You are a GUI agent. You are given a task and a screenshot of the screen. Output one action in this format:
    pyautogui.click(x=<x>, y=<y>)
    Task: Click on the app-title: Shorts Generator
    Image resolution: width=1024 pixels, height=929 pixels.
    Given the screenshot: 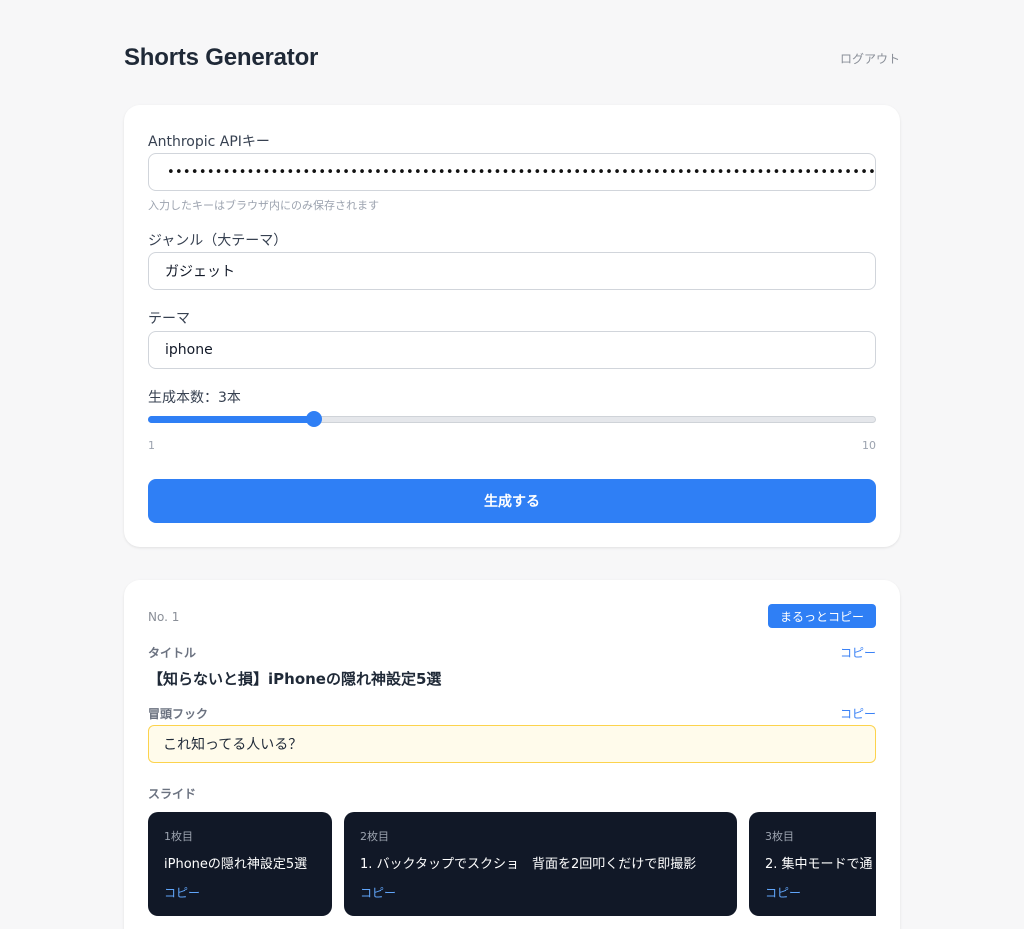 What is the action you would take?
    pyautogui.click(x=221, y=57)
    